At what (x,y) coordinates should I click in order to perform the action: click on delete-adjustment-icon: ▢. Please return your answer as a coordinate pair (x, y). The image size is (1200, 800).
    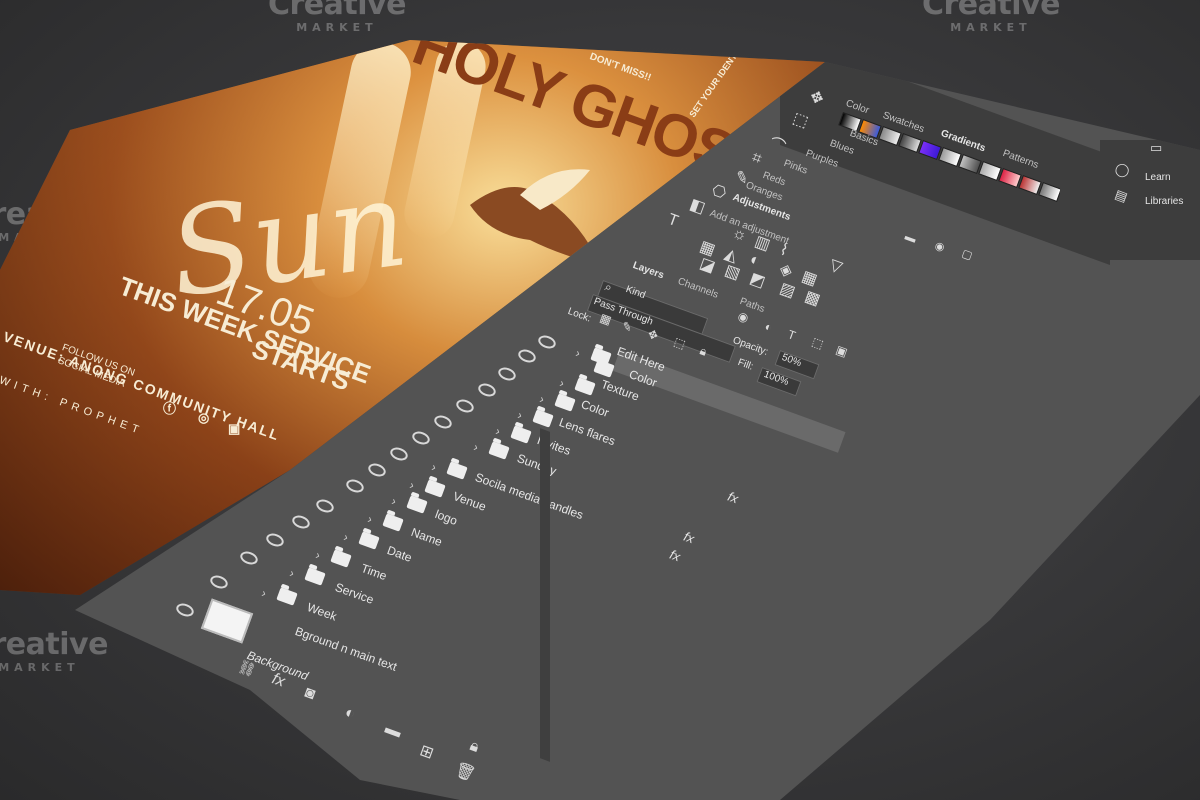
    Looking at the image, I should click on (967, 255).